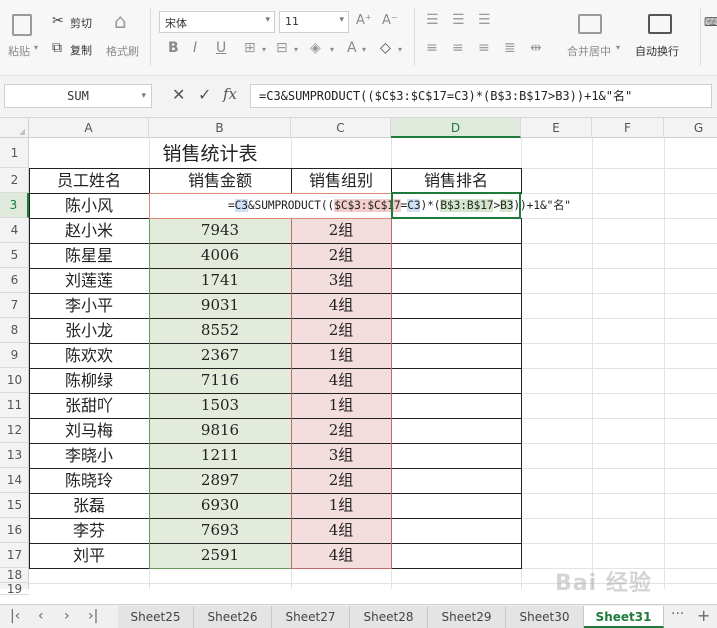  Describe the element at coordinates (233, 617) in the screenshot. I see `tab-sheet26: Sheet26` at that location.